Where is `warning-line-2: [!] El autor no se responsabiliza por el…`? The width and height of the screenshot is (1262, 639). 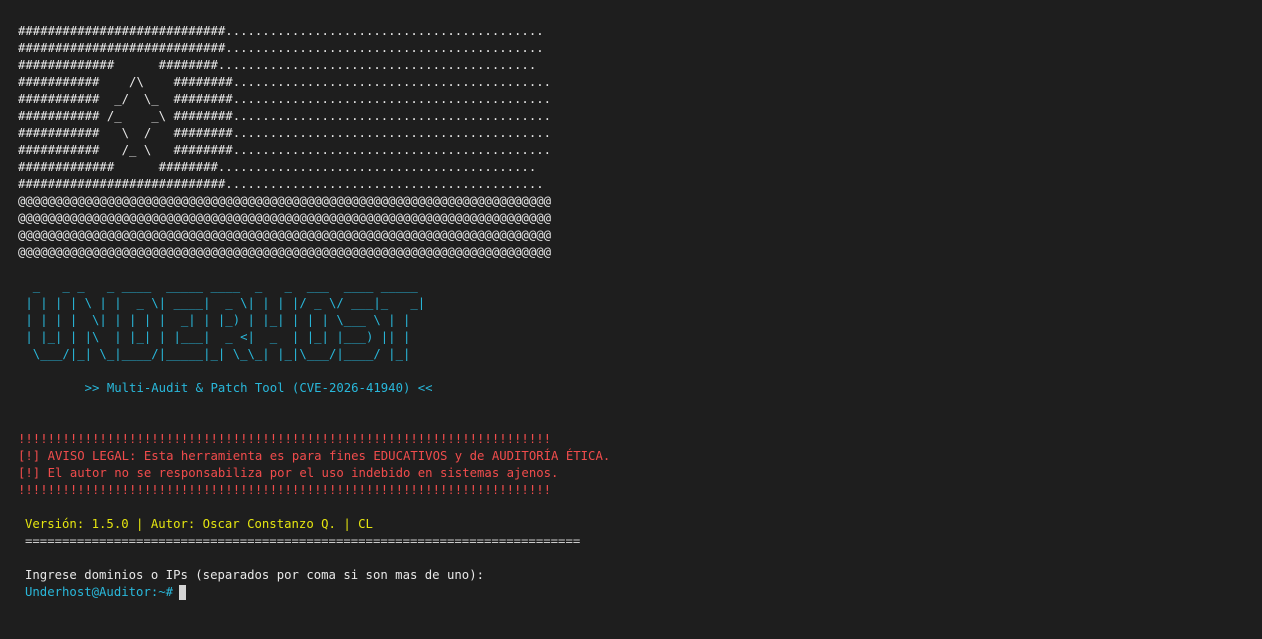
warning-line-2: [!] El autor no se responsabiliza por el… is located at coordinates (288, 473).